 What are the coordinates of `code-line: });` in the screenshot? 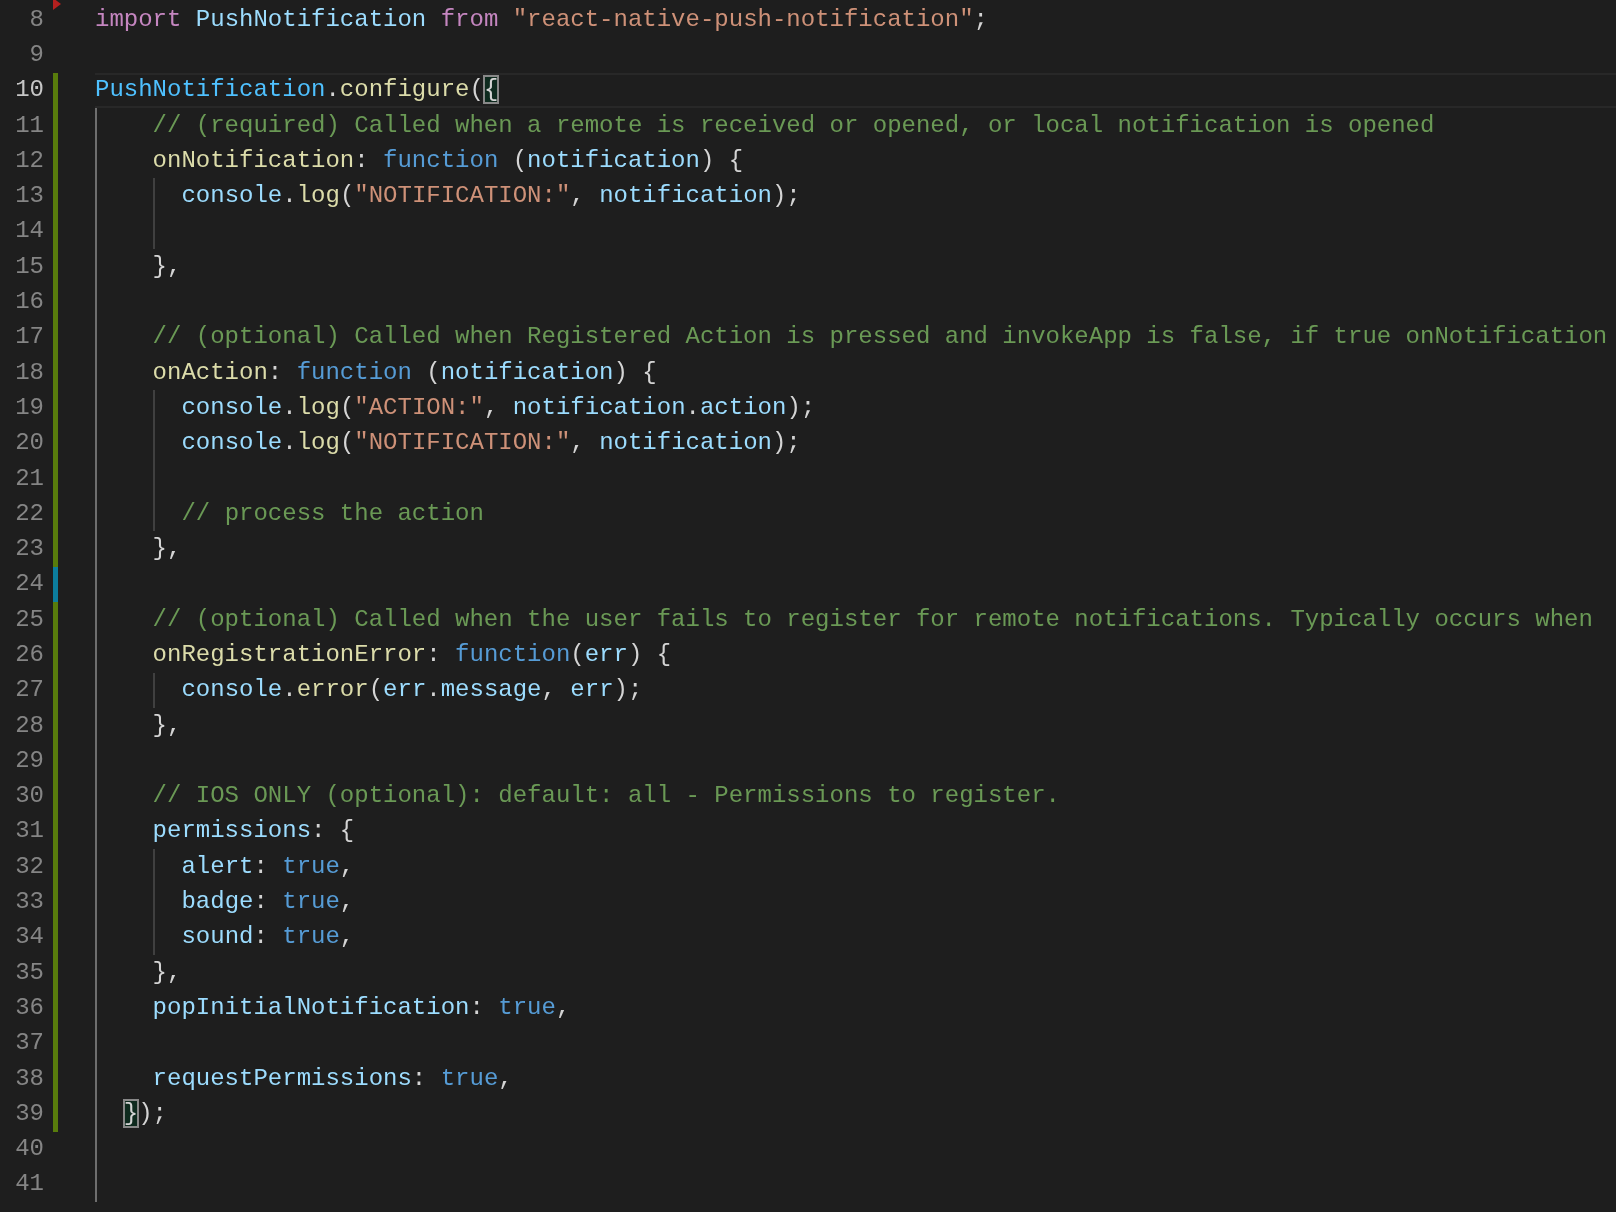 It's located at (145, 1113).